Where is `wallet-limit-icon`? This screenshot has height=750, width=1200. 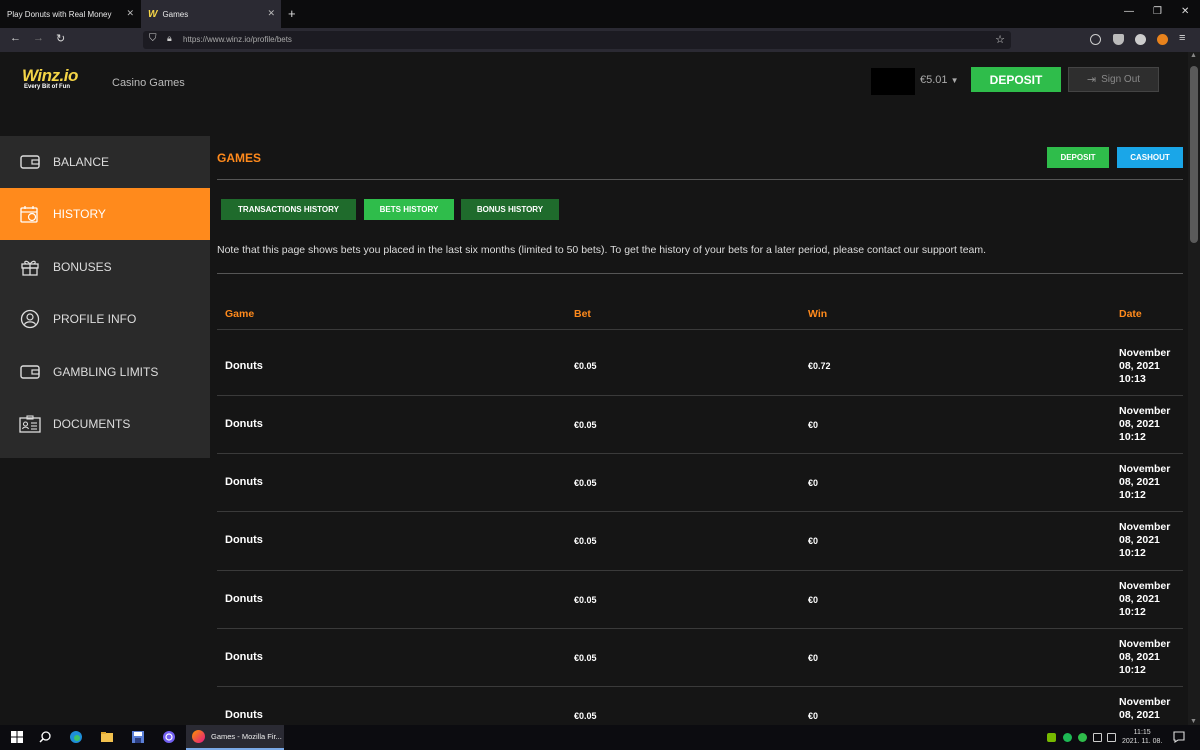
wallet-limit-icon is located at coordinates (30, 372).